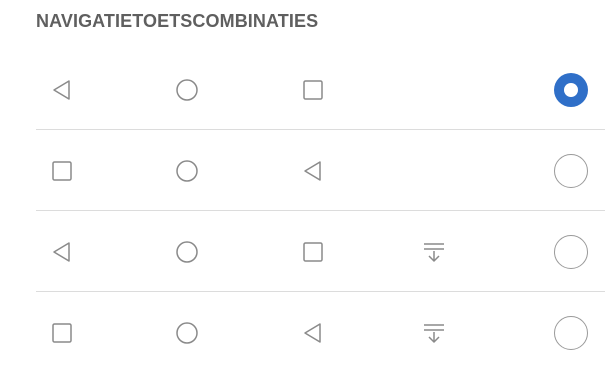  I want to click on section-title: NAVIGATIETOETSCOMBINATIES, so click(177, 21).